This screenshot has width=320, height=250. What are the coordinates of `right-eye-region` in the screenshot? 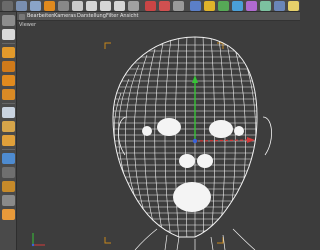 It's located at (221, 129).